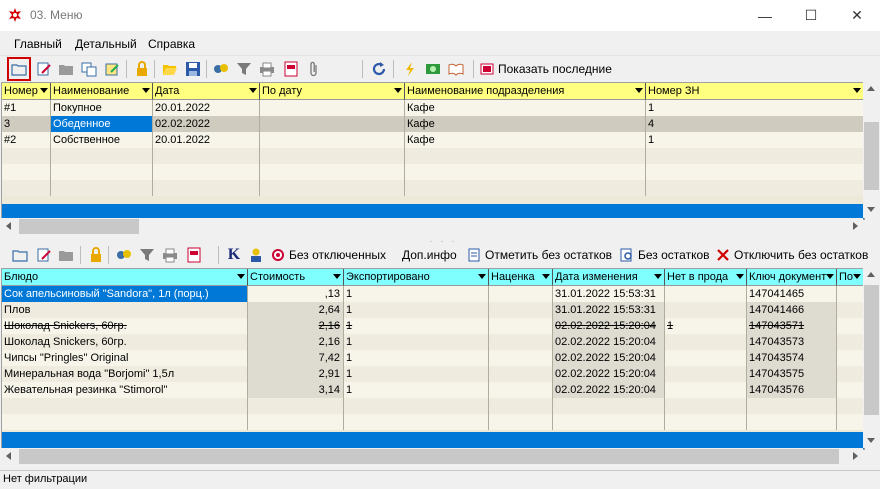 The height and width of the screenshot is (489, 880). Describe the element at coordinates (674, 255) in the screenshot. I see `no-stock-label: Без остатков` at that location.